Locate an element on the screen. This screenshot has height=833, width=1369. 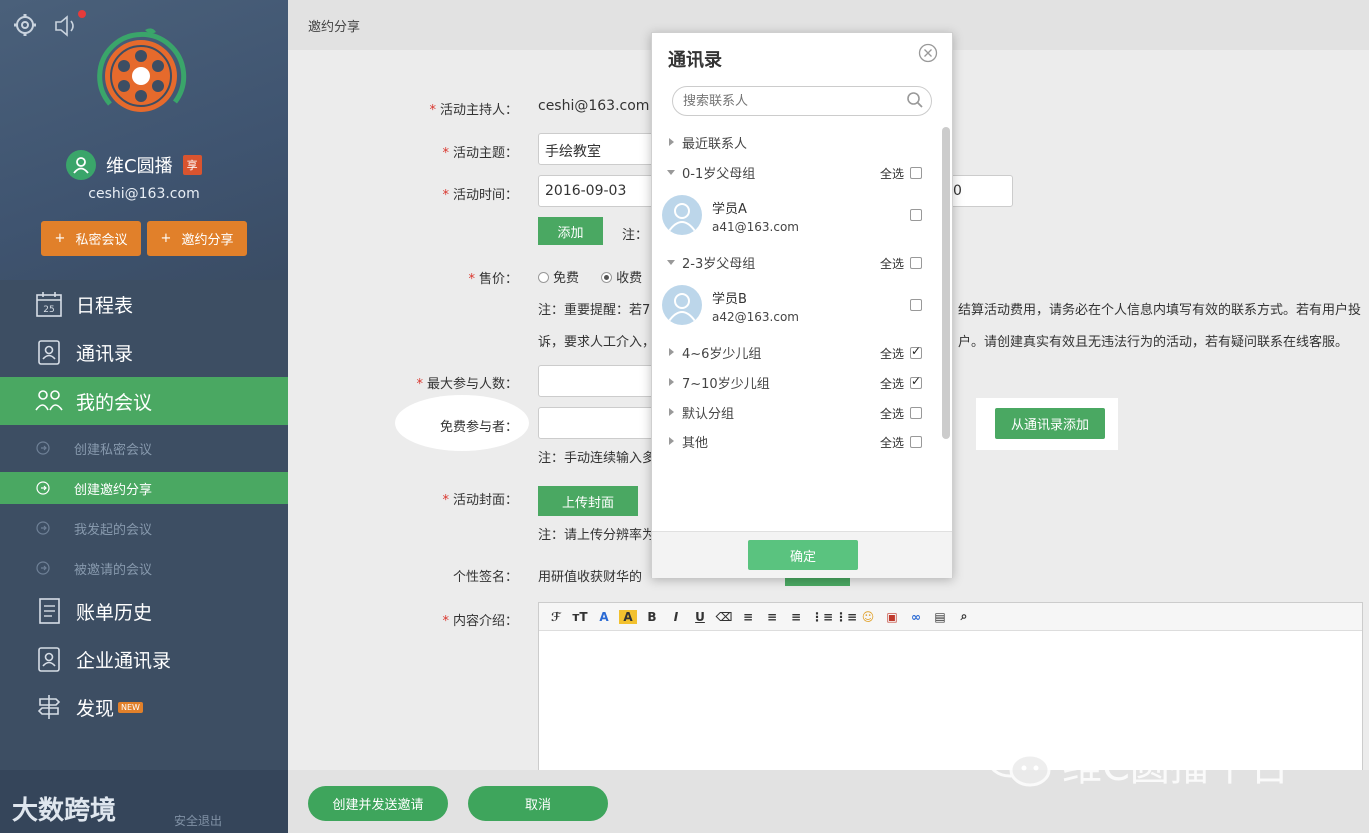
close-icon is located at coordinates (928, 53).